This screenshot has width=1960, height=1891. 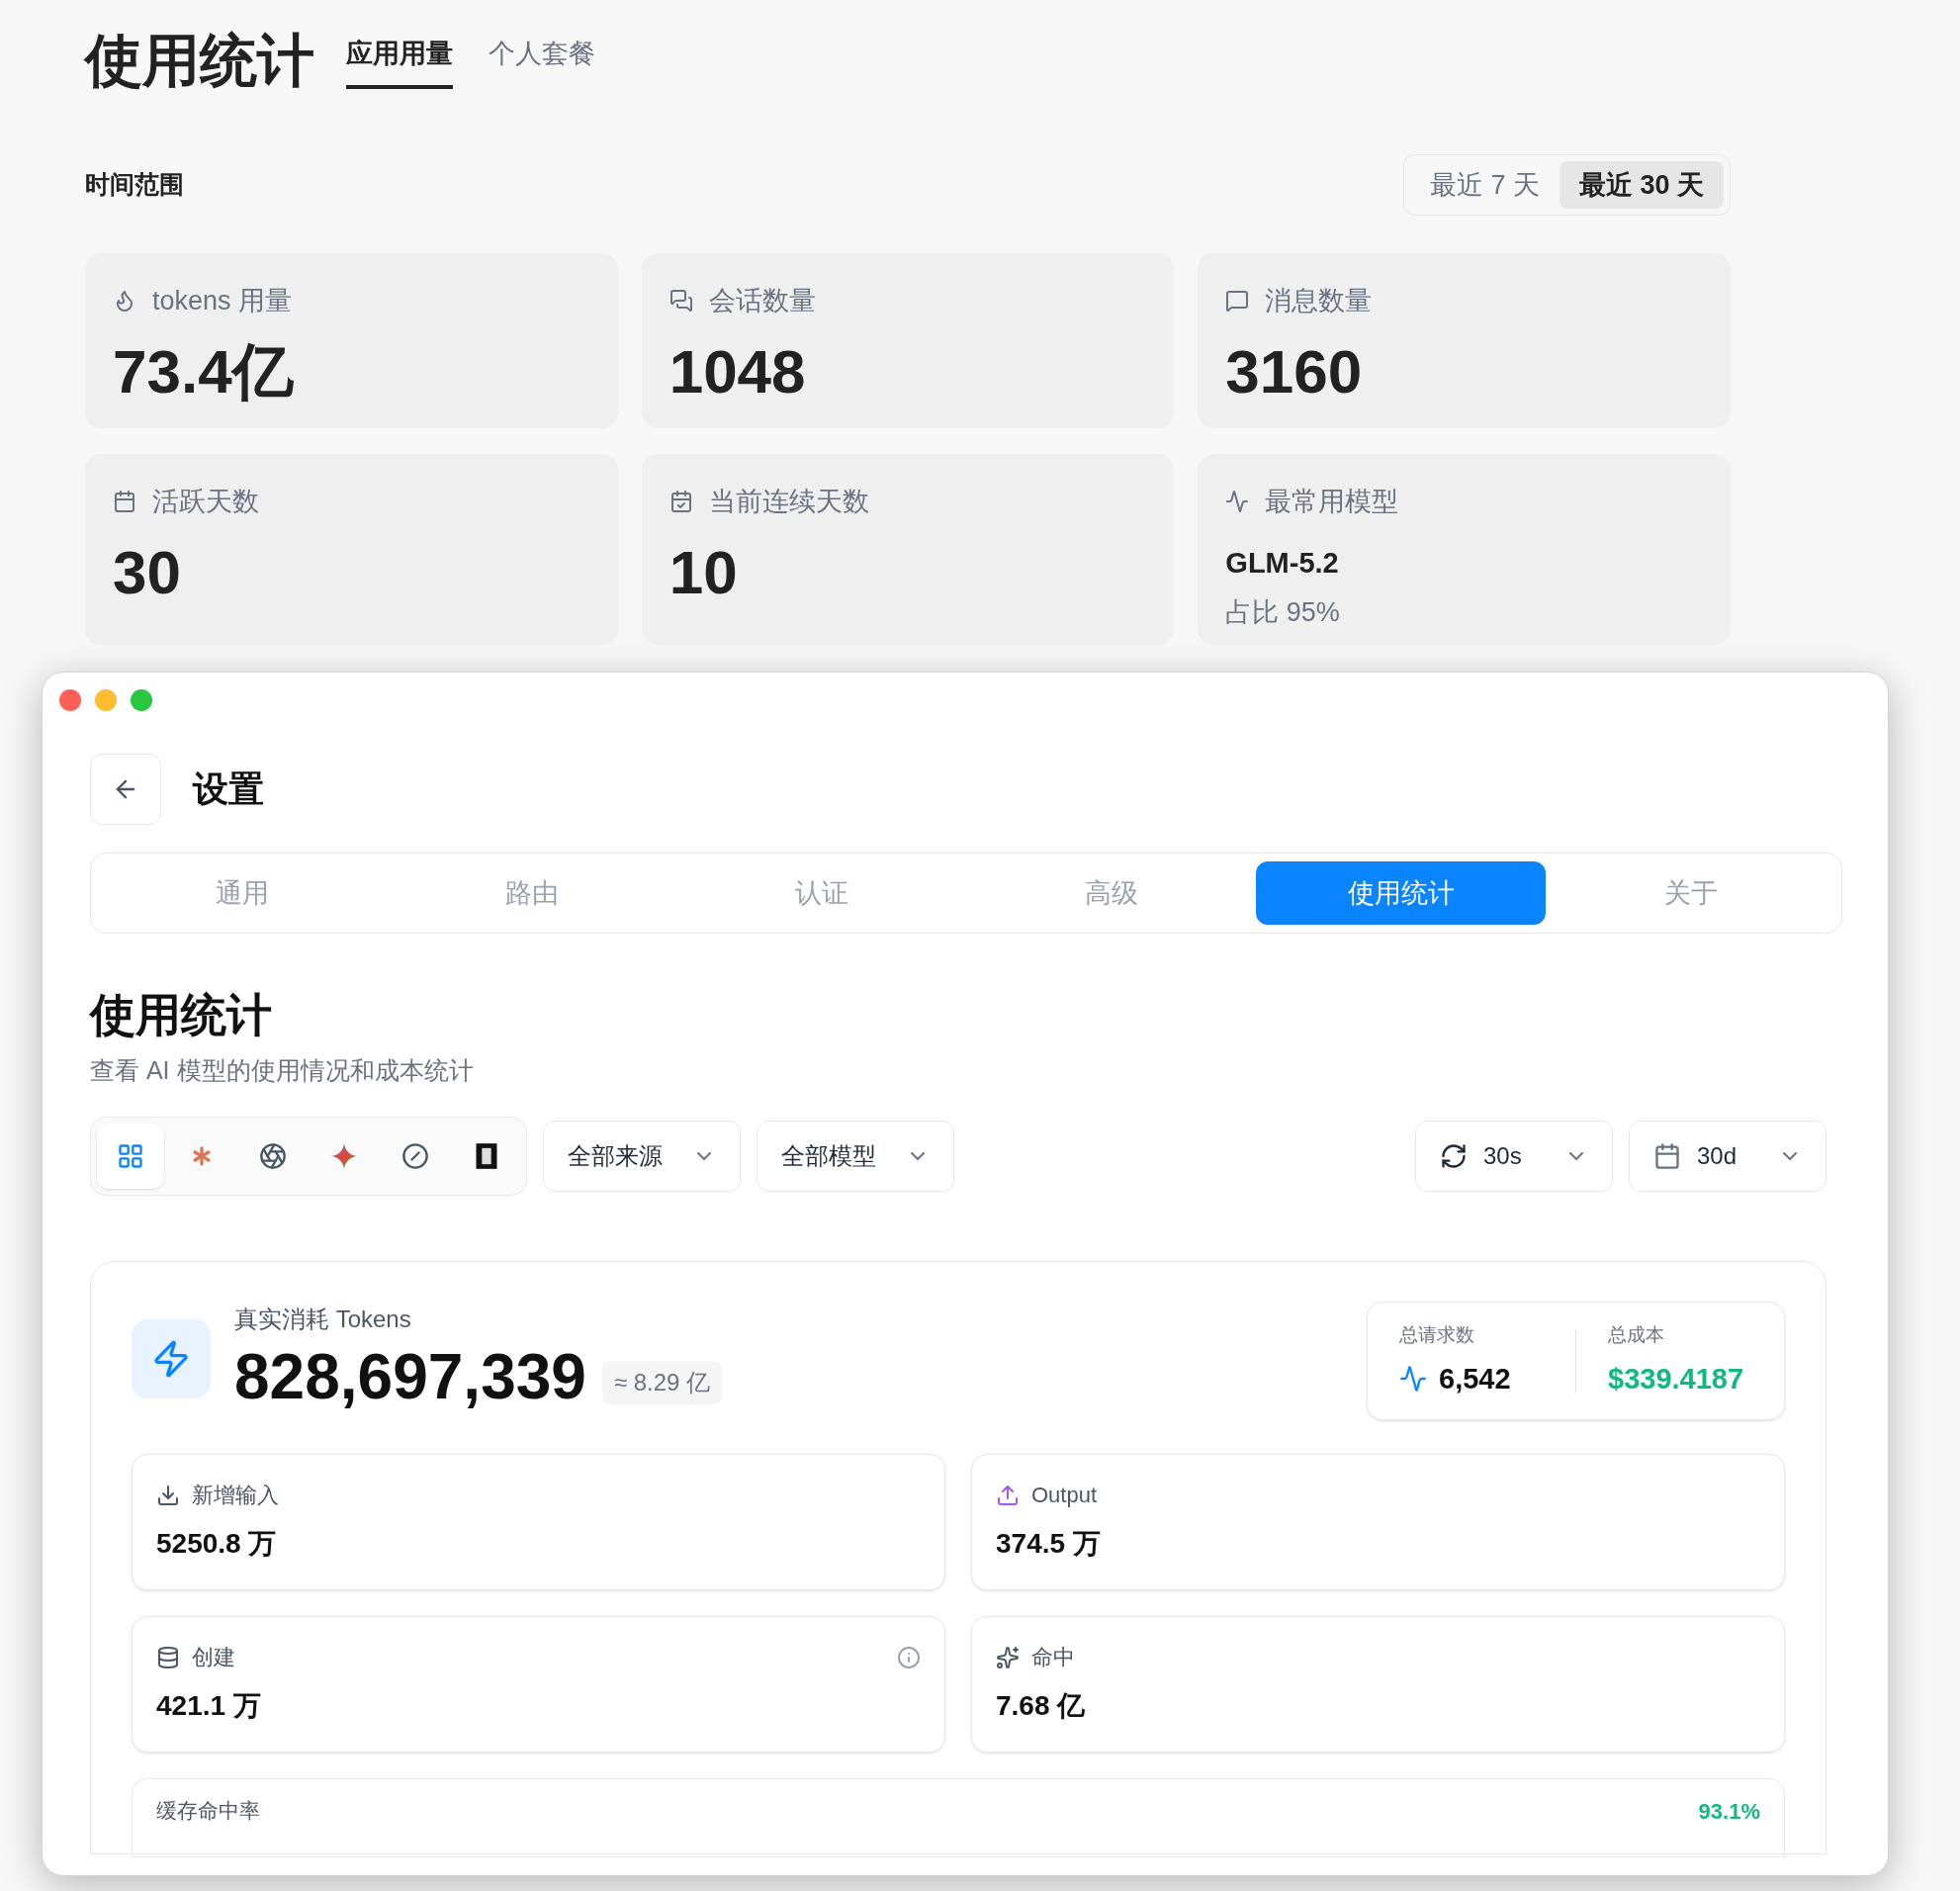 What do you see at coordinates (1454, 1156) in the screenshot?
I see `refresh-icon` at bounding box center [1454, 1156].